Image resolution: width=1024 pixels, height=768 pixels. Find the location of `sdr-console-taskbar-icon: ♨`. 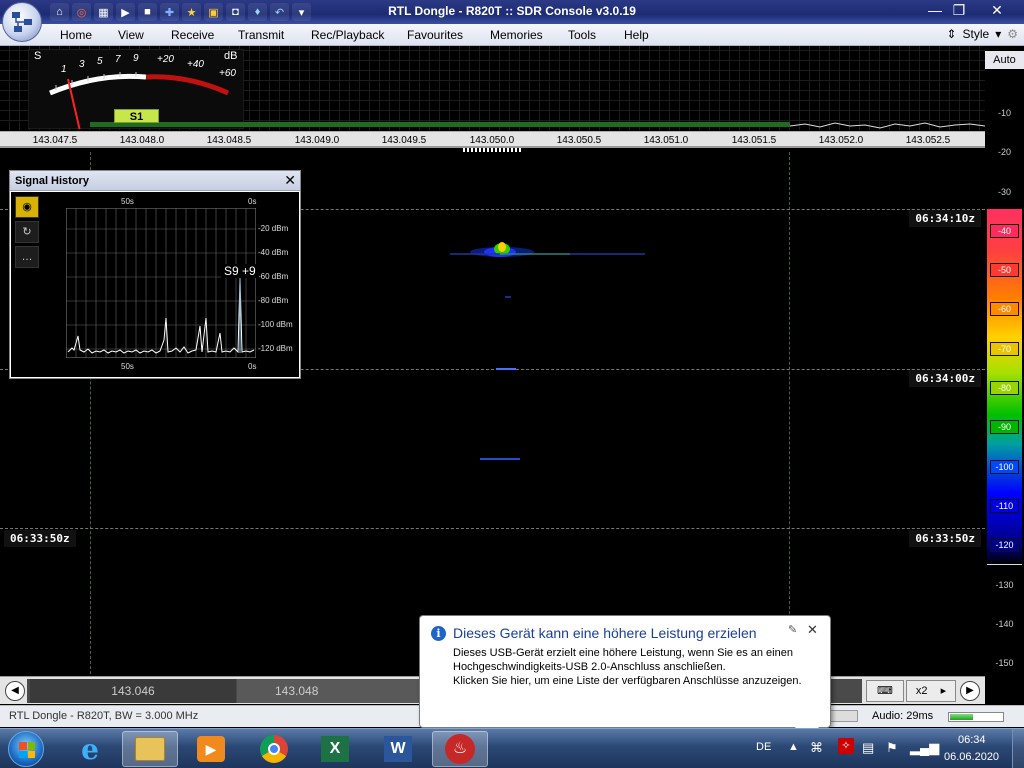

sdr-console-taskbar-icon: ♨ is located at coordinates (460, 749).